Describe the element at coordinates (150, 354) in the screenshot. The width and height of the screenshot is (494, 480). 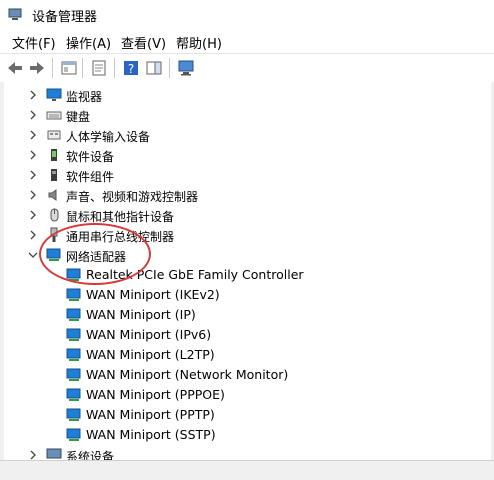
I see `tree-device-label: WAN Miniport (L2TP)` at that location.